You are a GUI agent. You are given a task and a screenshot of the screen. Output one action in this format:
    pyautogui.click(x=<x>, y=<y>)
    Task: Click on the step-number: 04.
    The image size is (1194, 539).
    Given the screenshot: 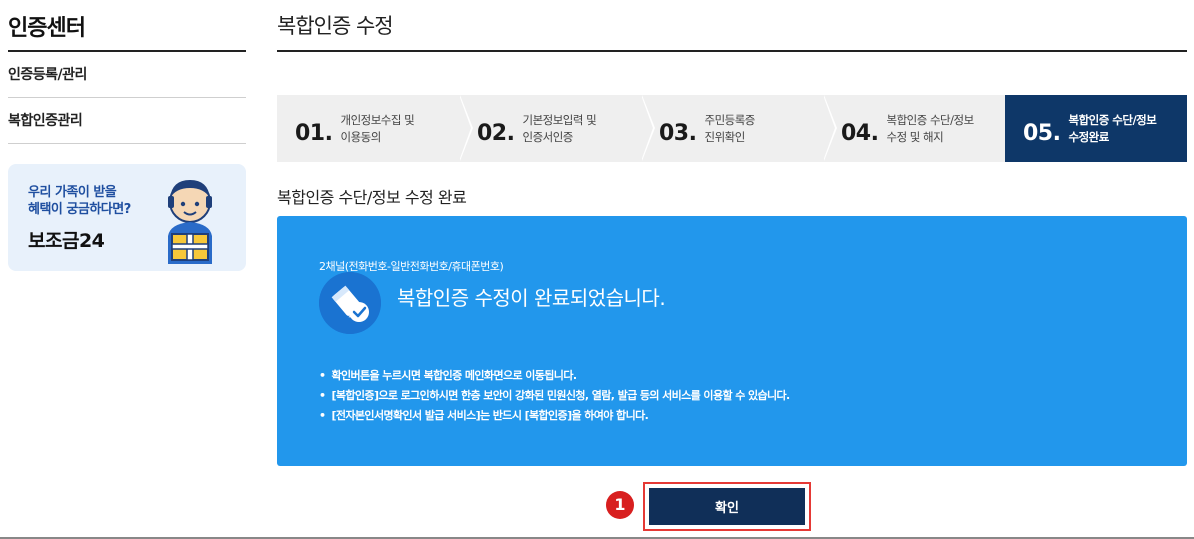 What is the action you would take?
    pyautogui.click(x=860, y=133)
    